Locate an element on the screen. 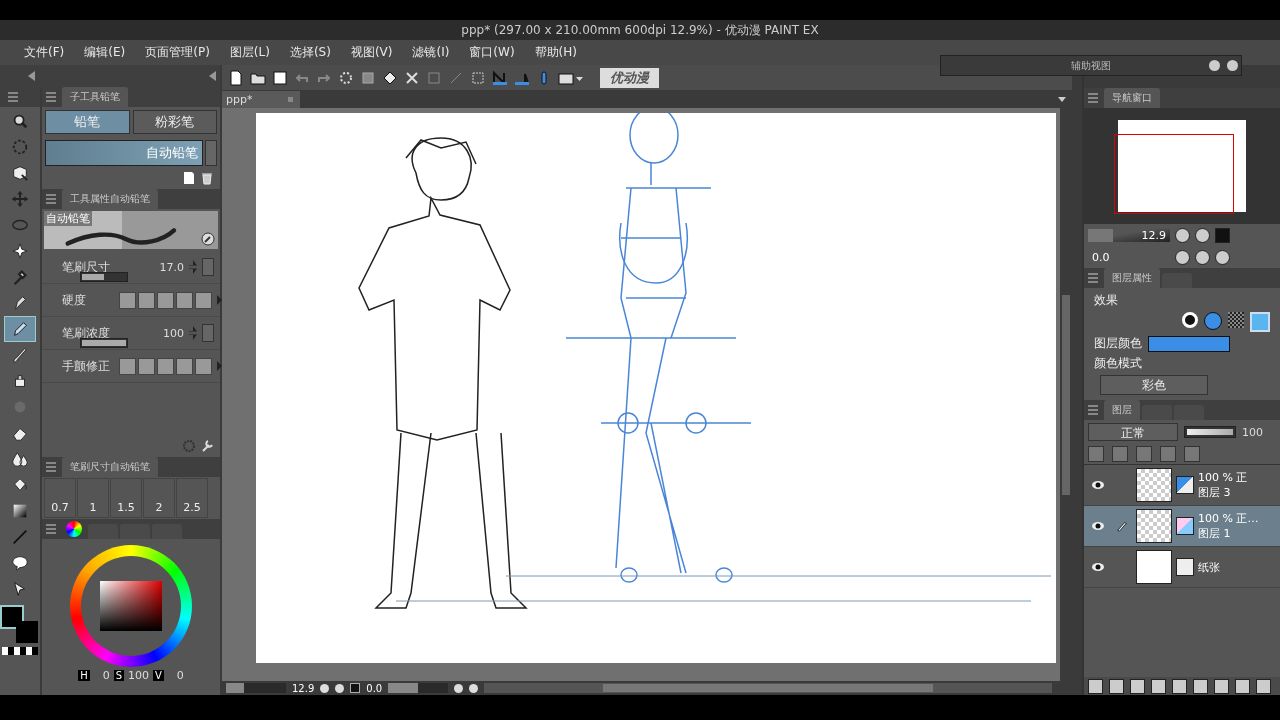 The height and width of the screenshot is (720, 1280). layer-row: 纸张 is located at coordinates (1182, 567).